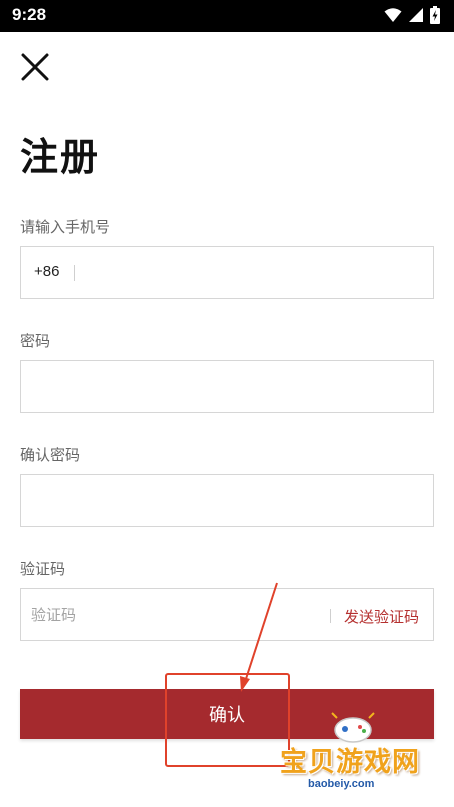  I want to click on verification-code-input, so click(171, 614).